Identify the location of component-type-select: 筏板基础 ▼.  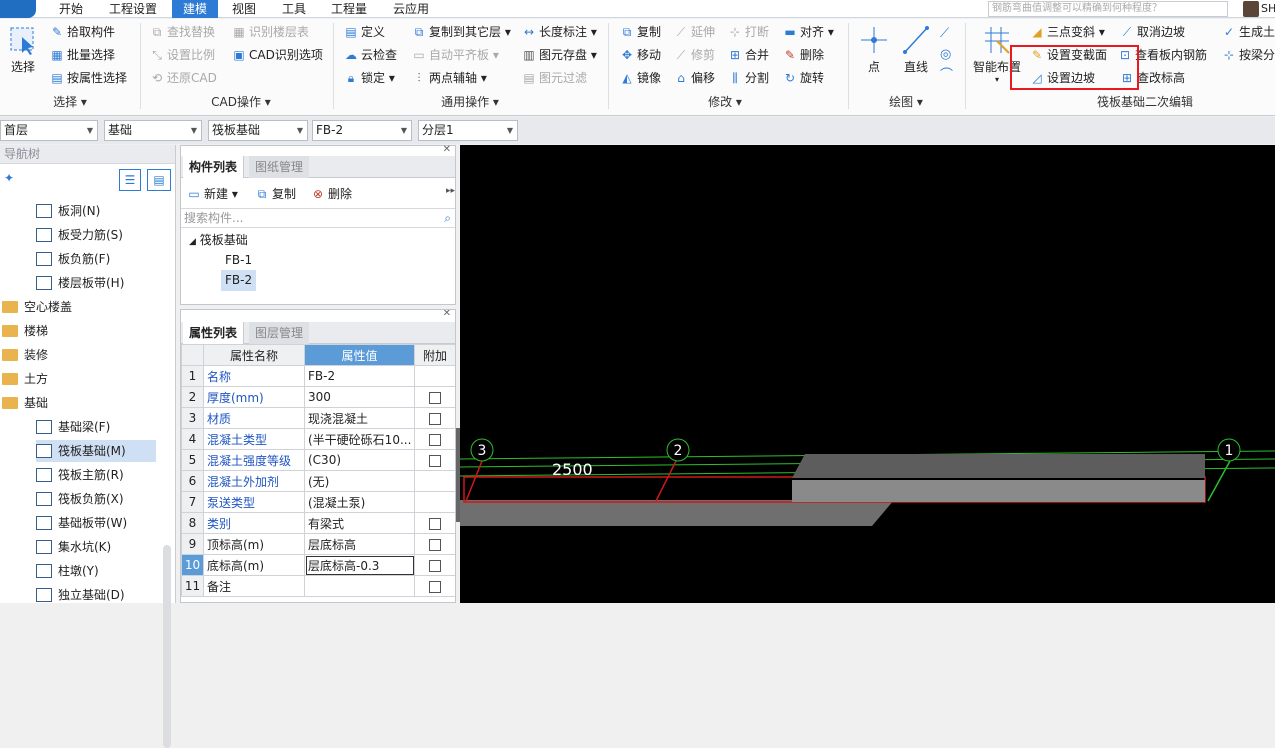
(258, 130).